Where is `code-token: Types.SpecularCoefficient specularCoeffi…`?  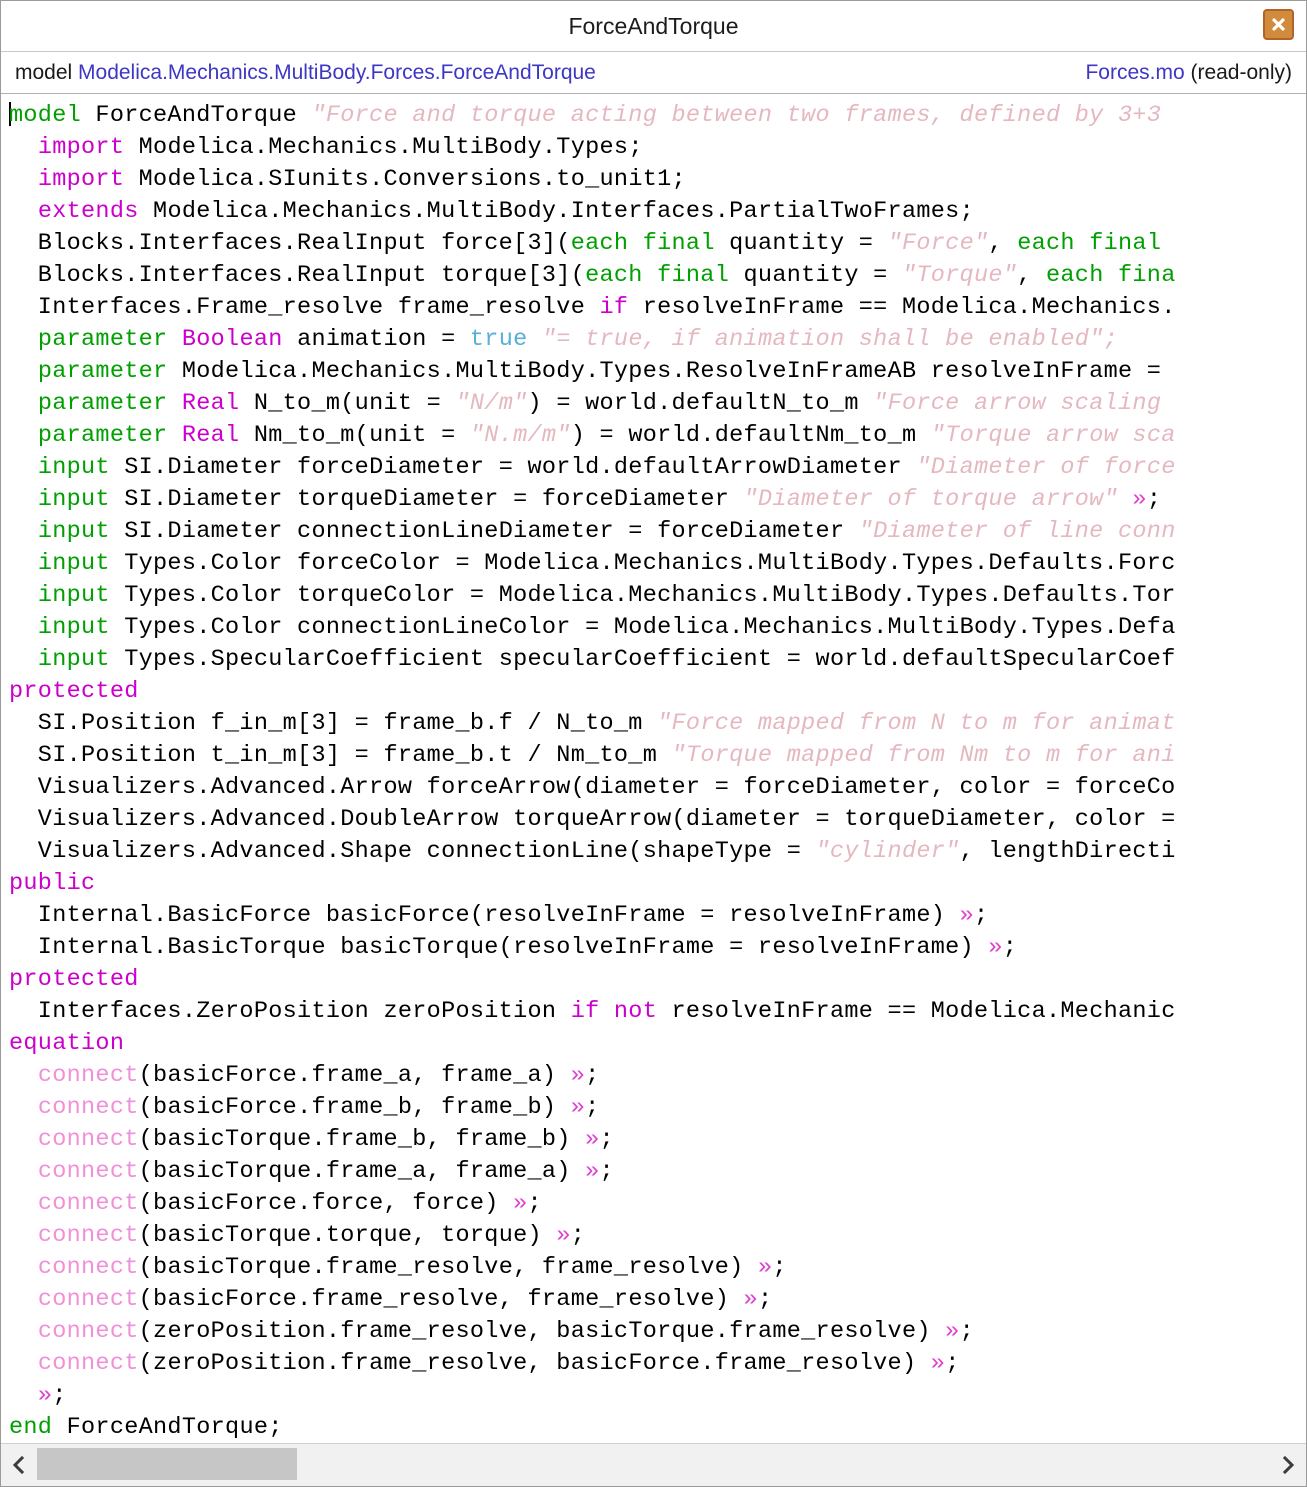 code-token: Types.SpecularCoefficient specularCoeffi… is located at coordinates (642, 659).